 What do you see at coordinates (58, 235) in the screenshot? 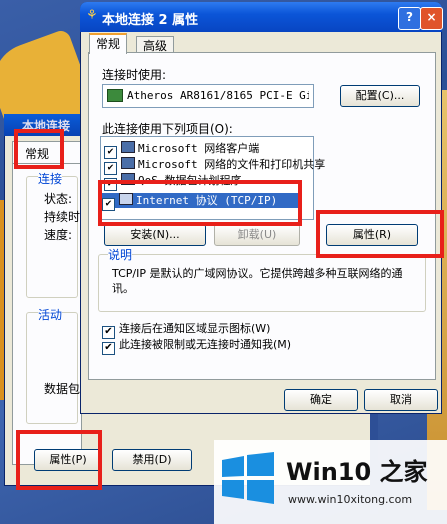
I see `speed-label: 速度:` at bounding box center [58, 235].